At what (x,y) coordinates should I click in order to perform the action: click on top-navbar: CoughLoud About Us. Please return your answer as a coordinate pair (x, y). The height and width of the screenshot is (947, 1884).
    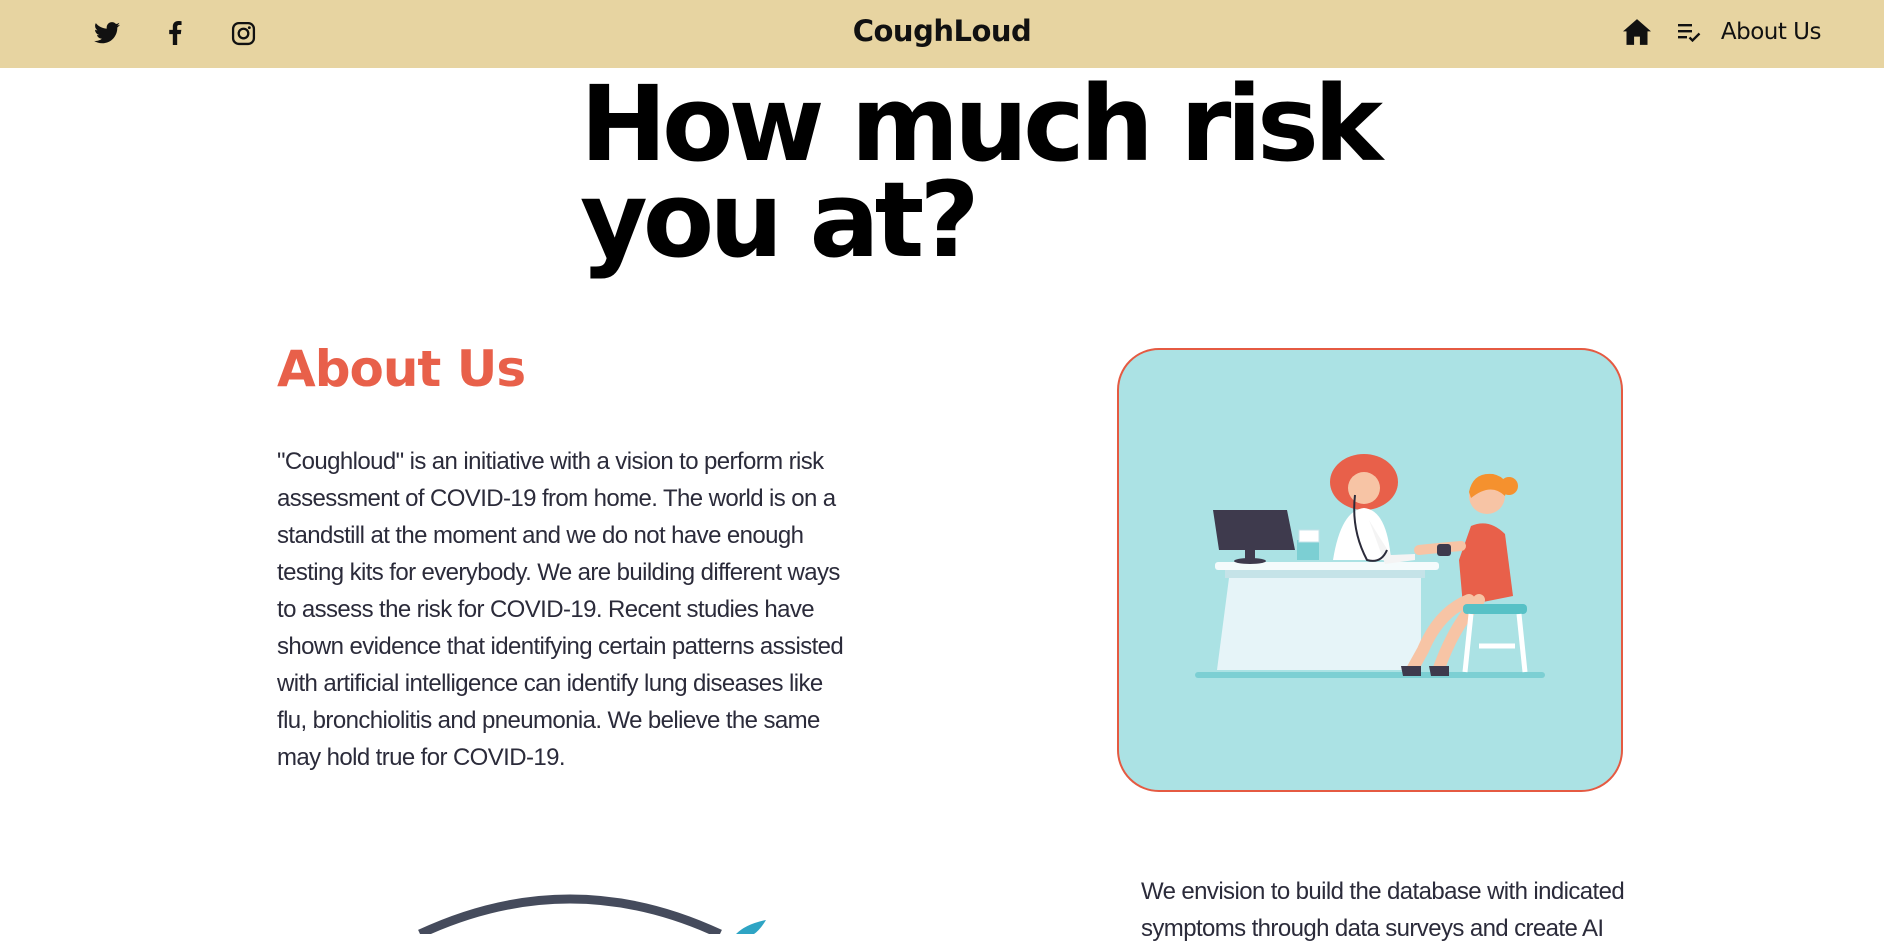
    Looking at the image, I should click on (942, 34).